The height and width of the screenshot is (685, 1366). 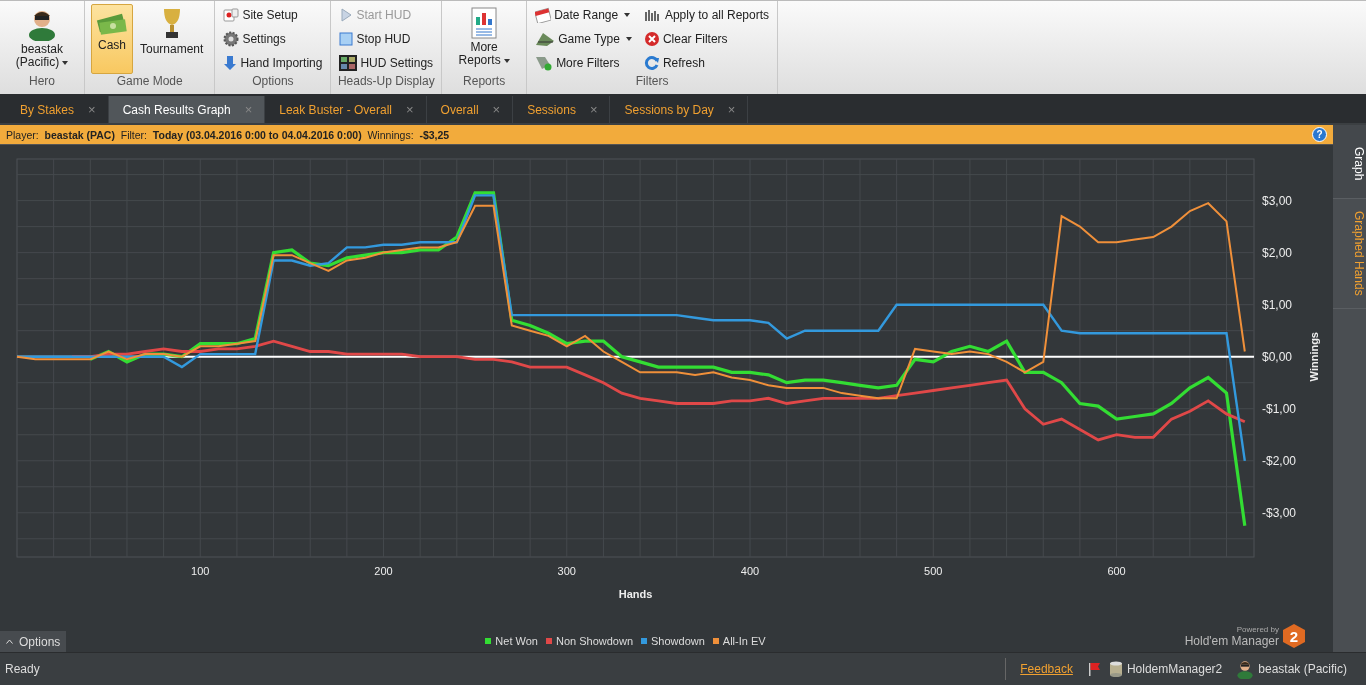 I want to click on axis-label: -$3,00, so click(x=1279, y=512).